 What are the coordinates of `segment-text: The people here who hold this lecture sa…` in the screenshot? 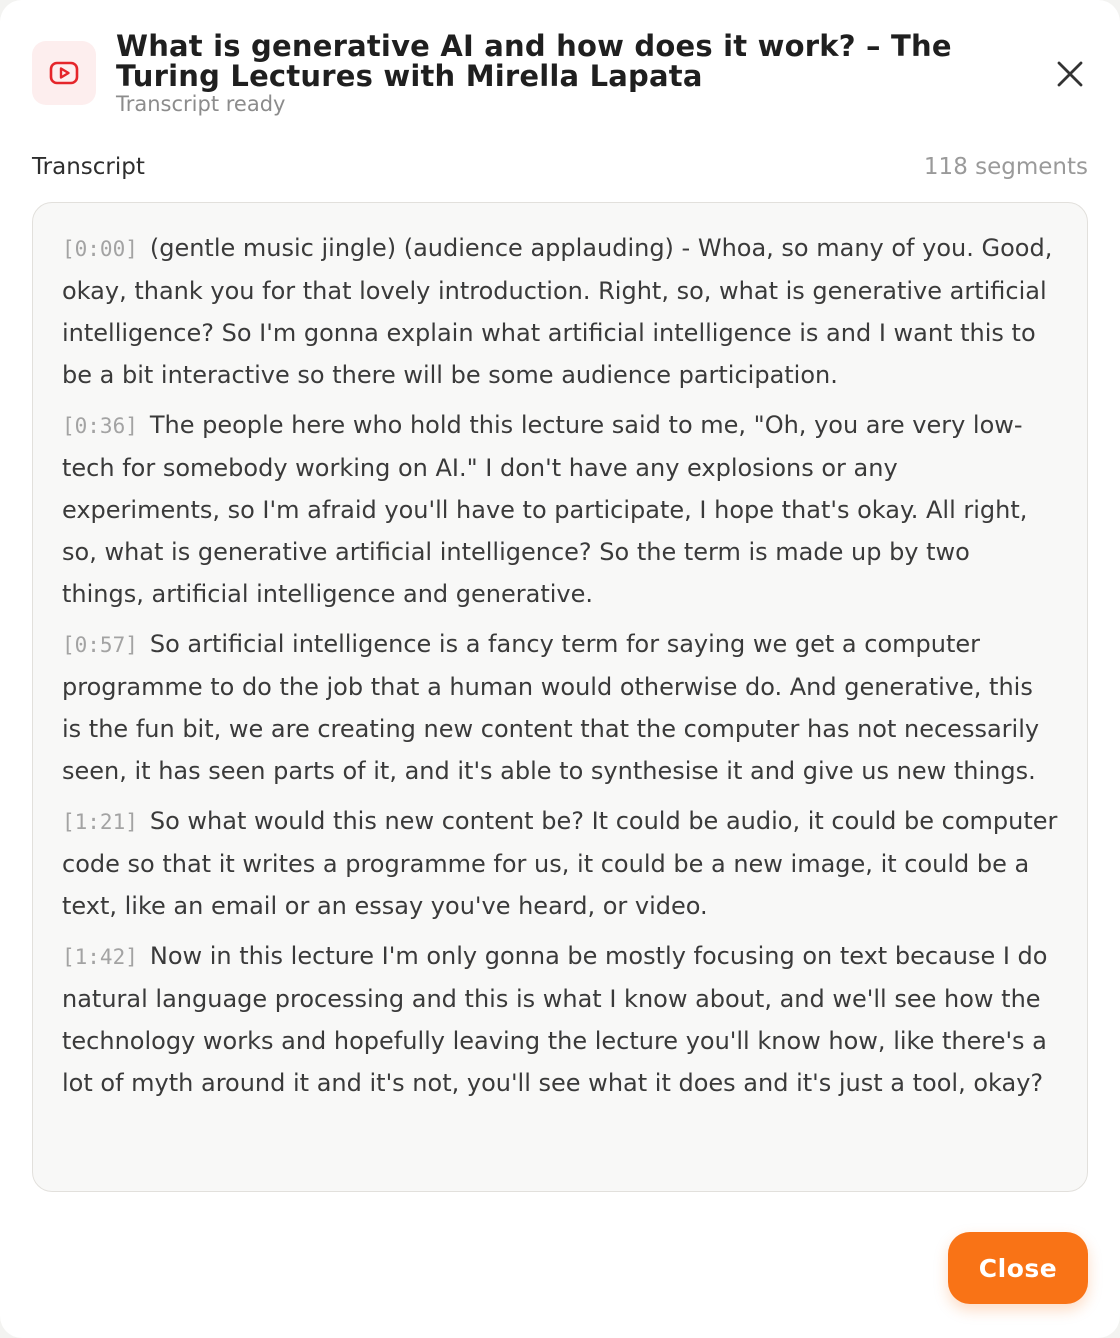 It's located at (545, 509).